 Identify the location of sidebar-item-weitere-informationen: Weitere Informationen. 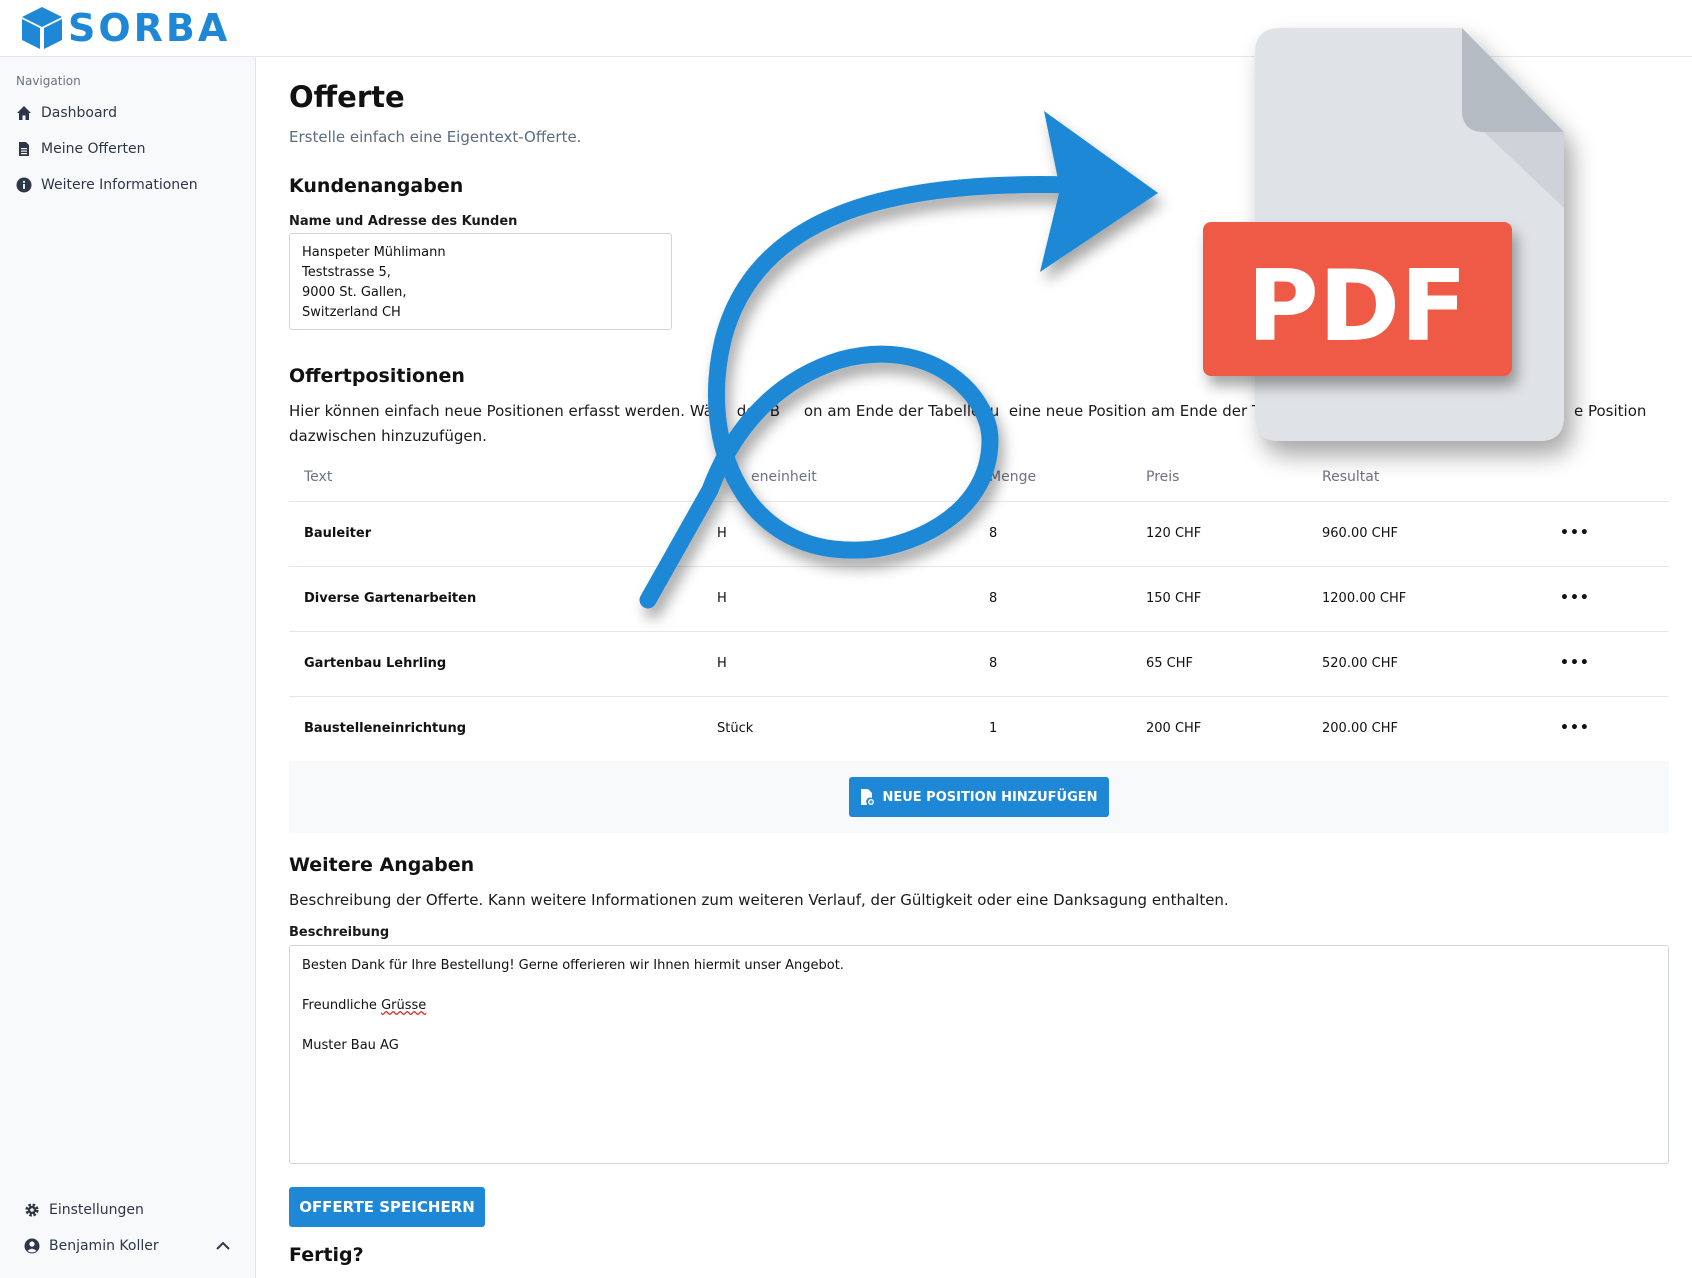
(107, 185).